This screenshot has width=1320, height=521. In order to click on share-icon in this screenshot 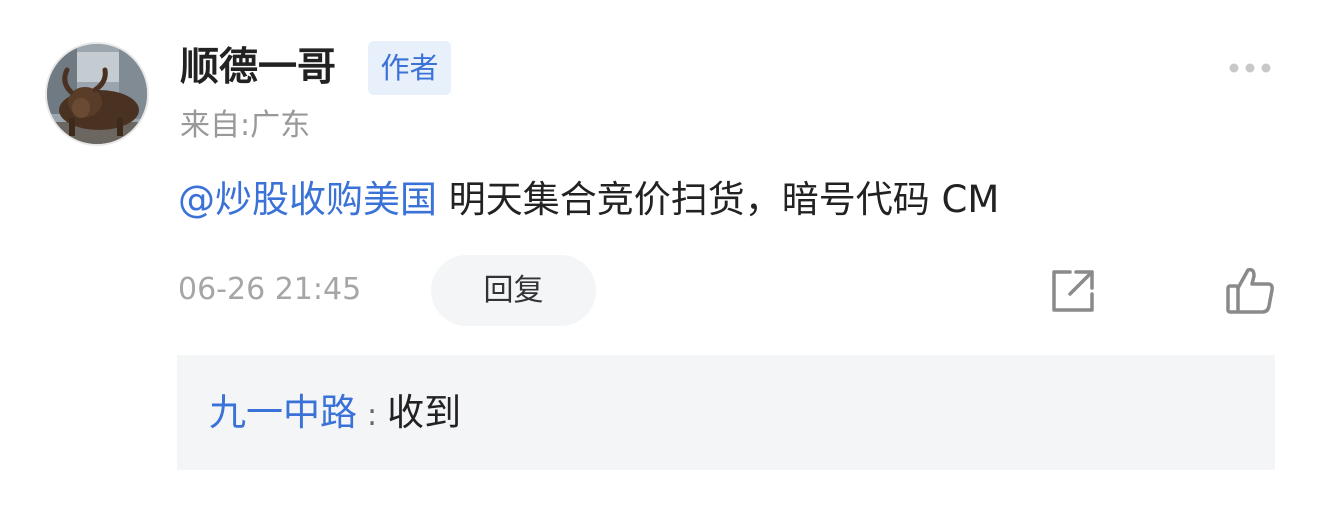, I will do `click(1073, 291)`.